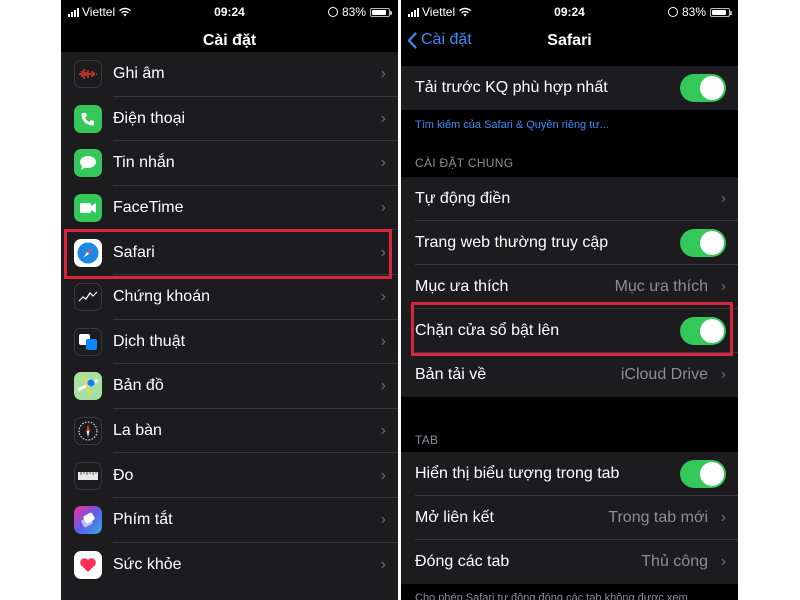 The height and width of the screenshot is (600, 800). Describe the element at coordinates (88, 431) in the screenshot. I see `compass-icon` at that location.